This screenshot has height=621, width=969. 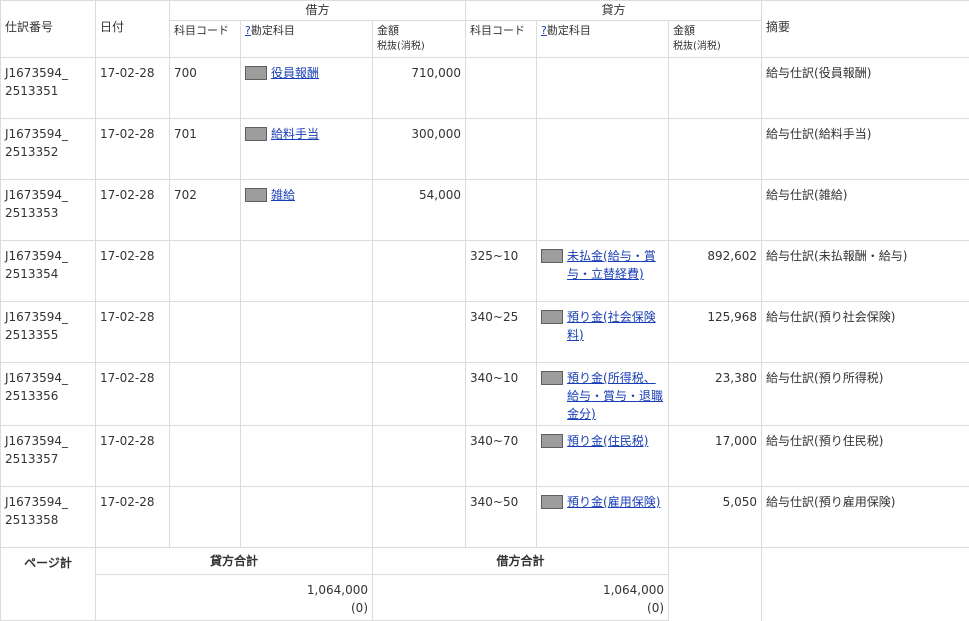 What do you see at coordinates (715, 456) in the screenshot?
I see `credit-amount: 17,000` at bounding box center [715, 456].